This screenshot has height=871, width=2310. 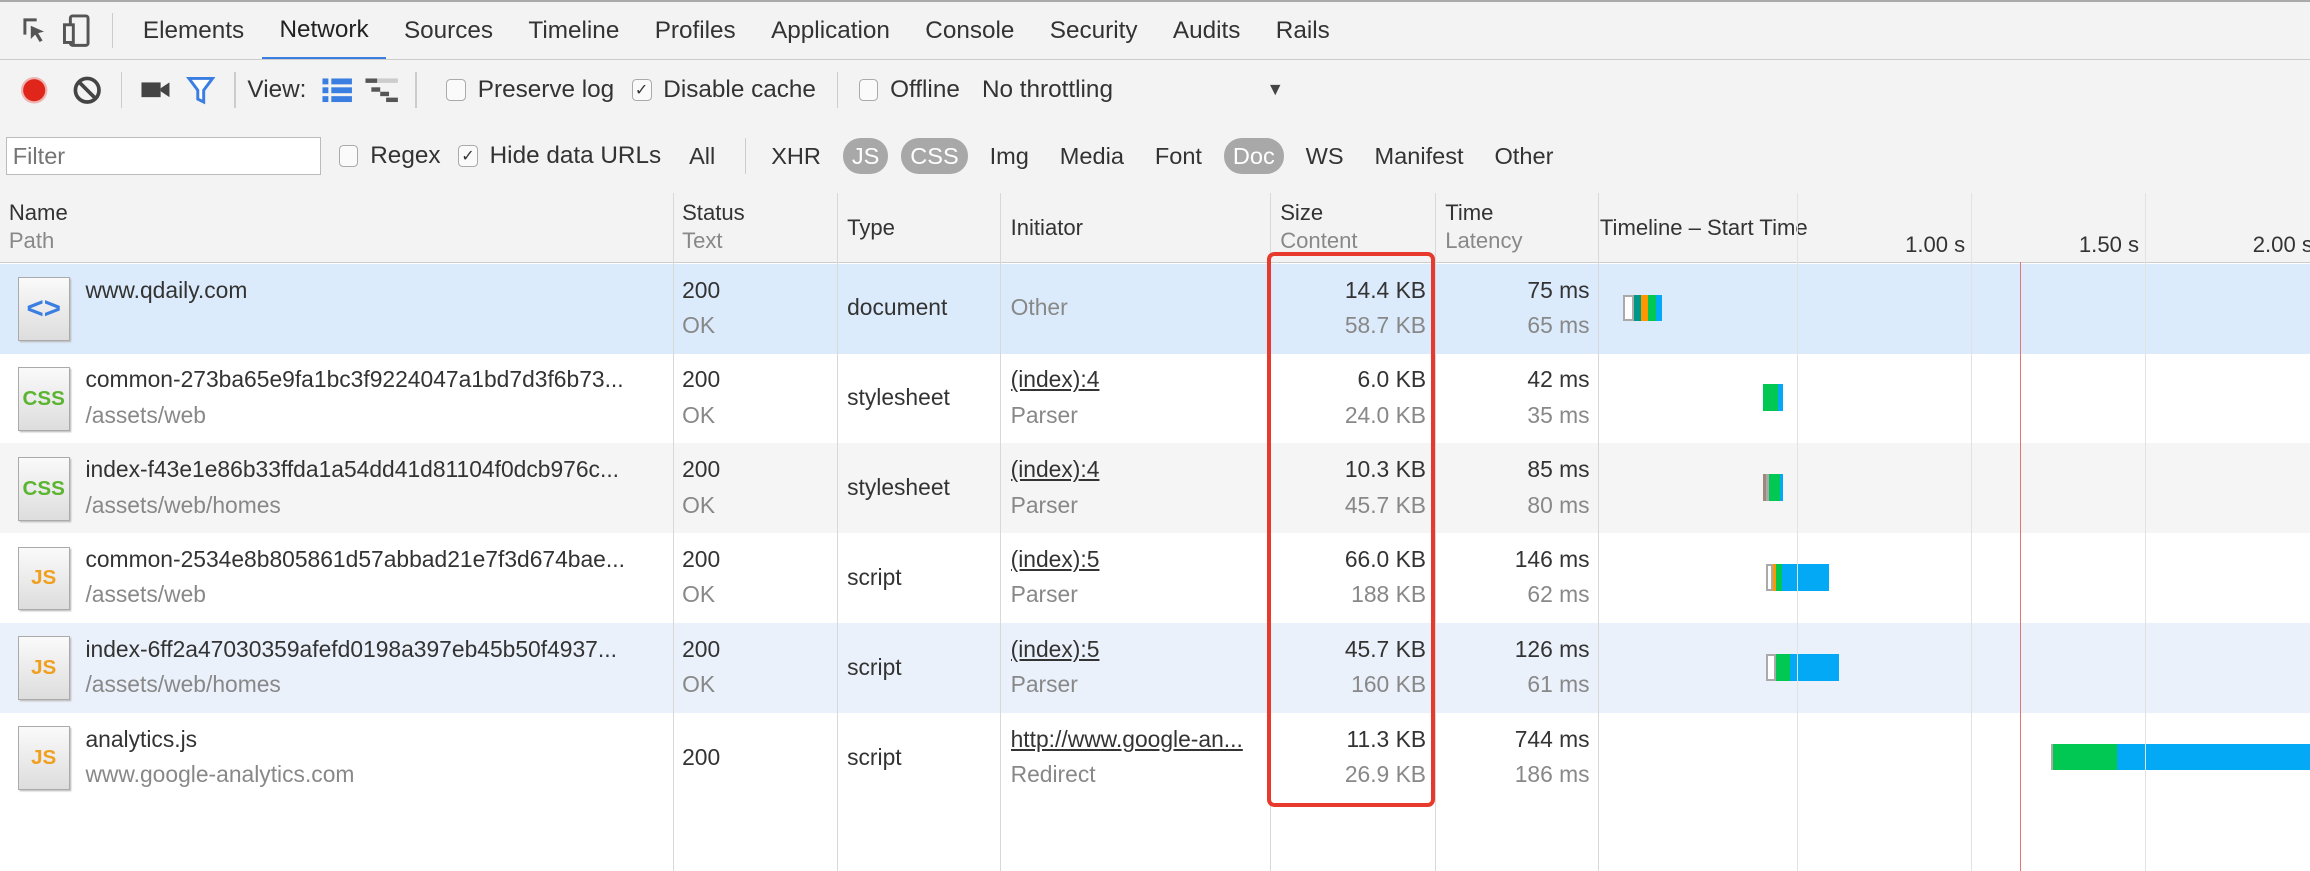 I want to click on tab-timeline: Timeline, so click(x=574, y=30).